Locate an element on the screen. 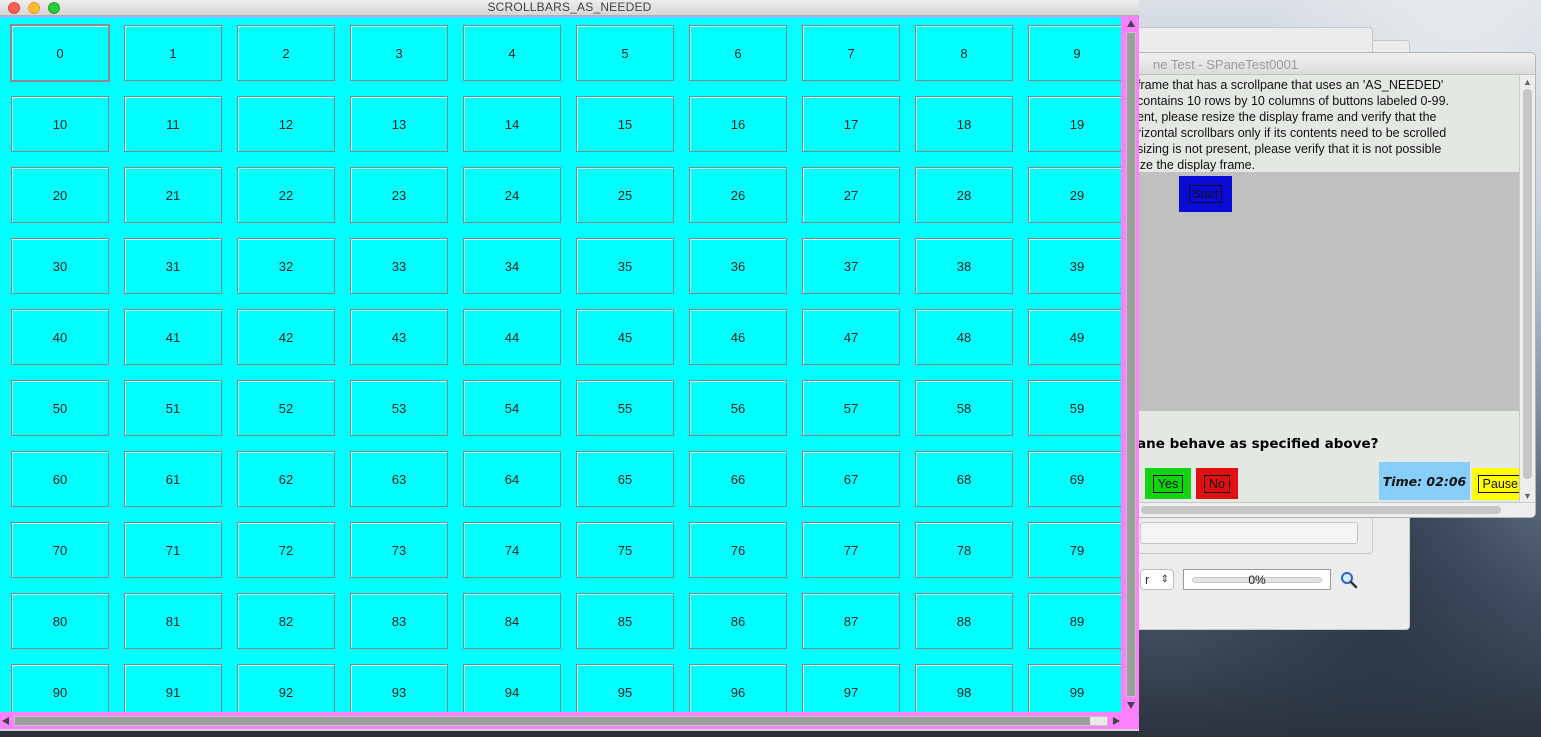 This screenshot has height=737, width=1541. grid-button-36: 36 is located at coordinates (738, 266).